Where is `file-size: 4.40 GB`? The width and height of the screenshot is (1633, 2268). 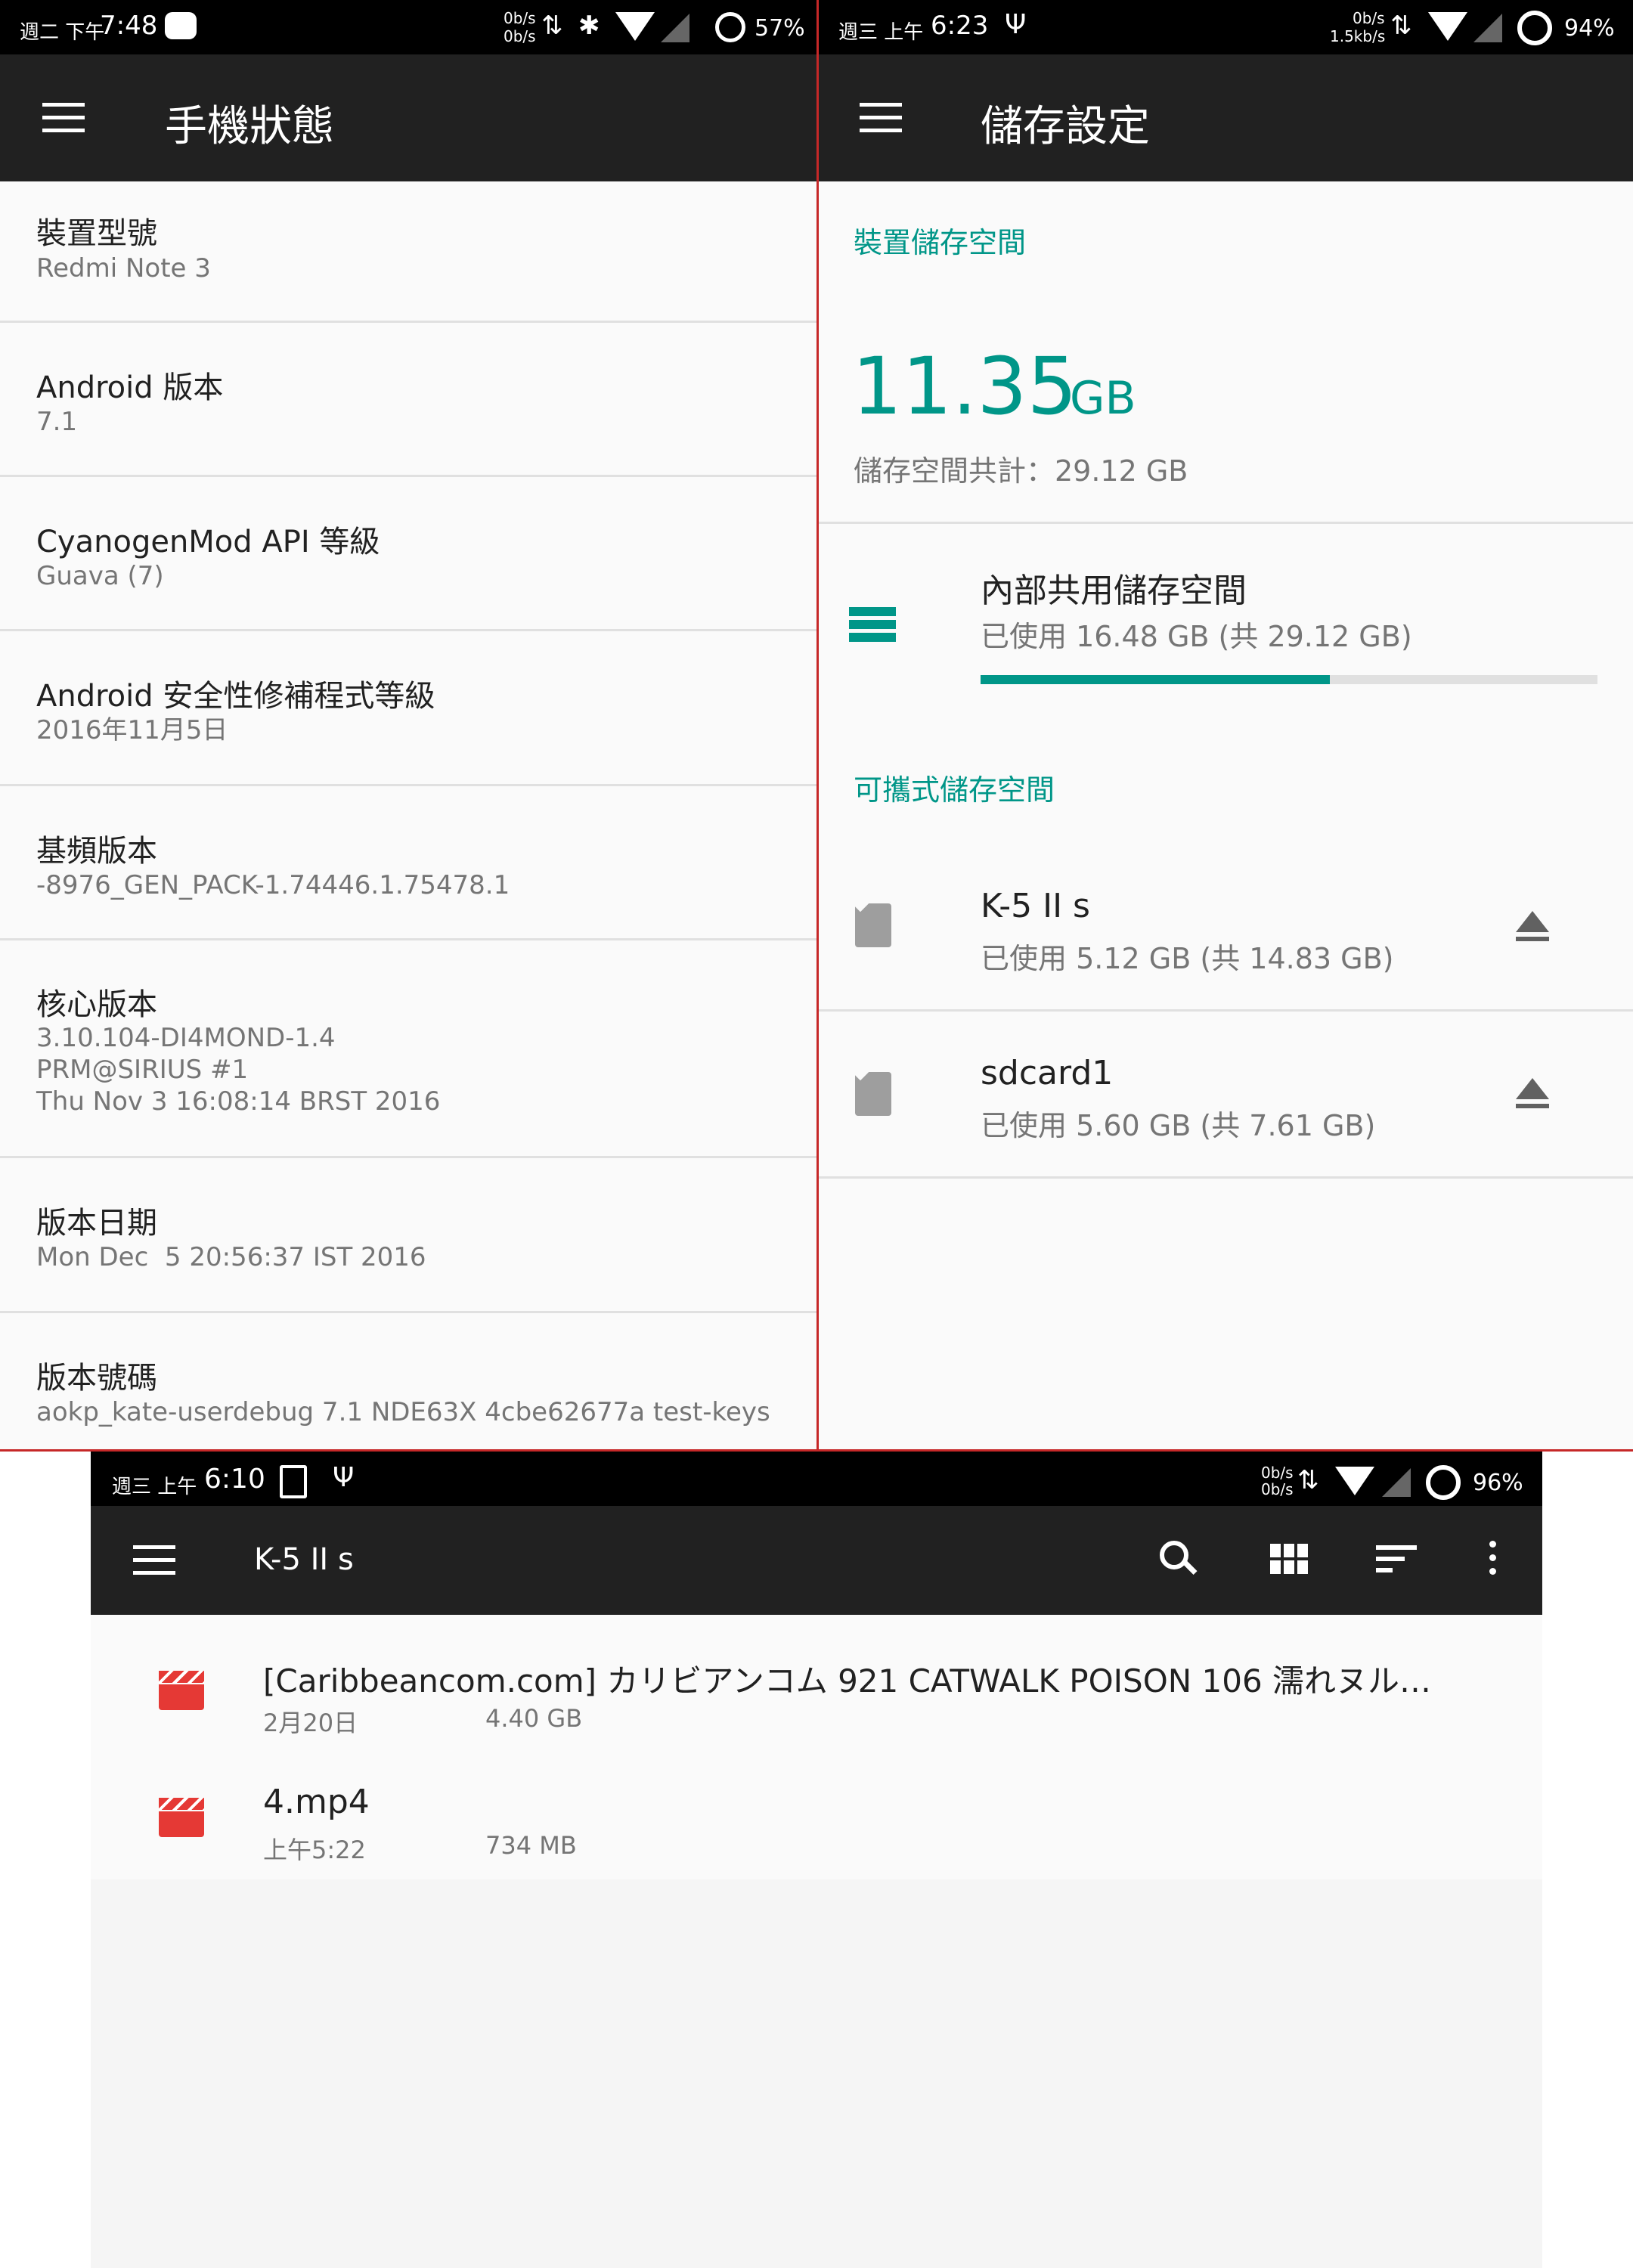
file-size: 4.40 GB is located at coordinates (534, 1718).